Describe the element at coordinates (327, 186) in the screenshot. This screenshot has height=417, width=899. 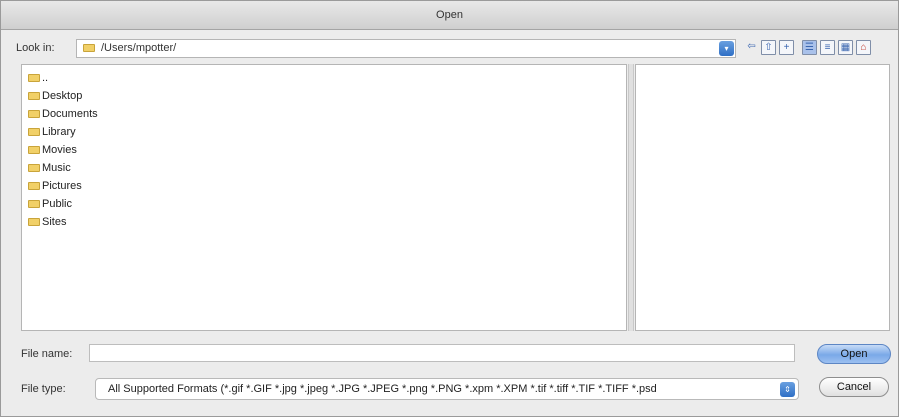
I see `list-item: Pictures` at that location.